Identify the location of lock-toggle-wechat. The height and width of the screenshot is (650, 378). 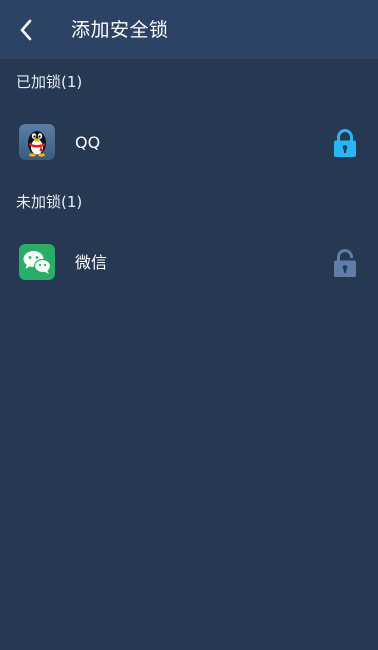
(345, 263).